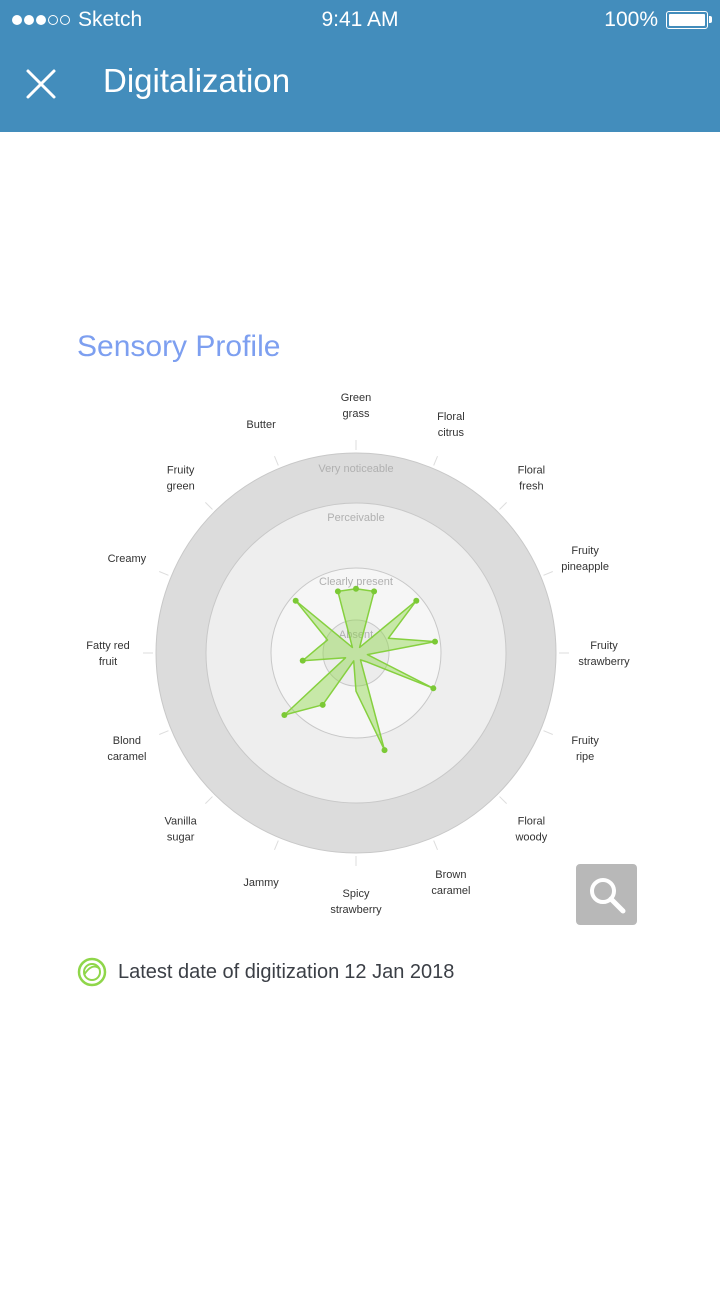  I want to click on close-button, so click(41, 84).